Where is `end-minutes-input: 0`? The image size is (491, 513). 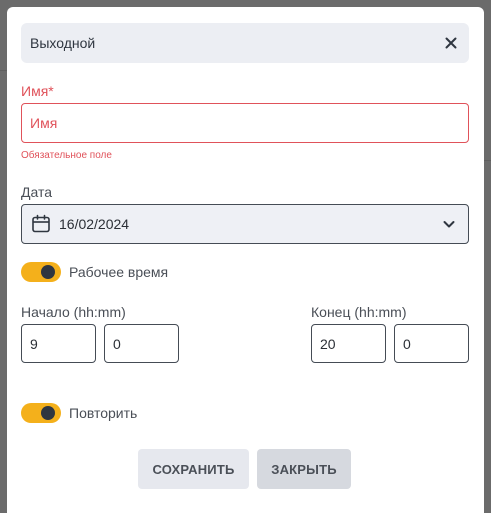
end-minutes-input: 0 is located at coordinates (431, 343).